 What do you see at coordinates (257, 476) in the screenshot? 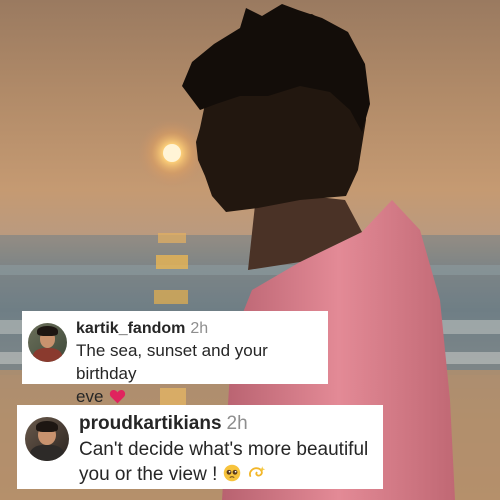
I see `dizzy-icon` at bounding box center [257, 476].